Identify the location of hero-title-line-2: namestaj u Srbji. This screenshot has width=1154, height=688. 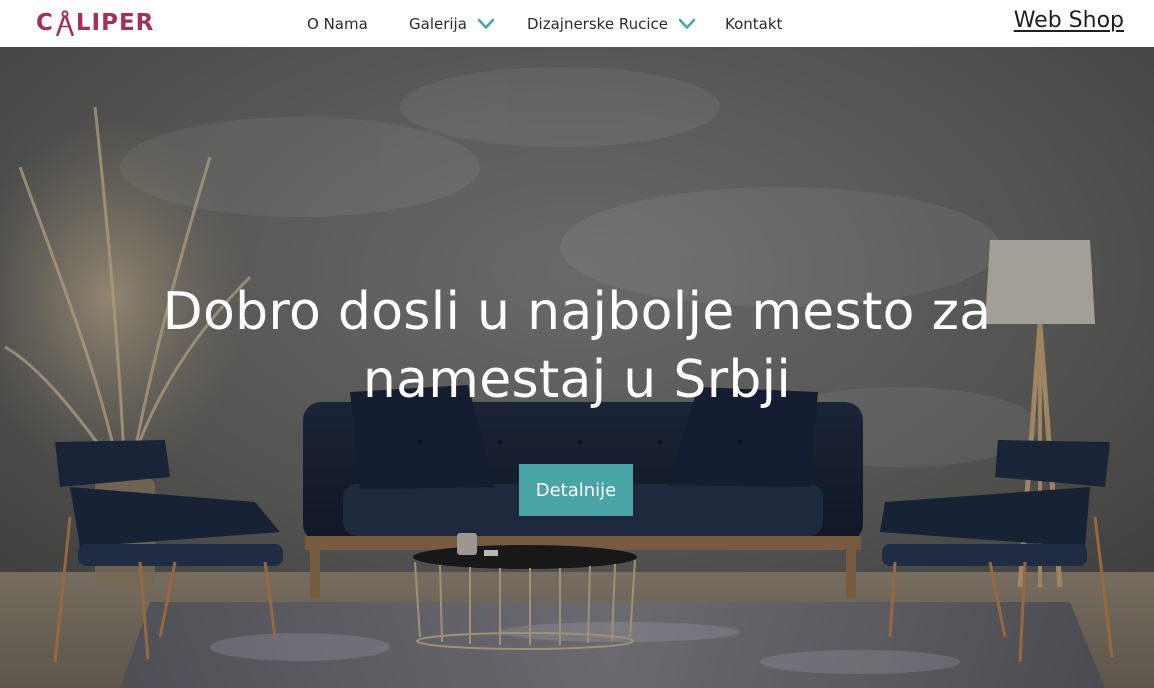
(577, 379).